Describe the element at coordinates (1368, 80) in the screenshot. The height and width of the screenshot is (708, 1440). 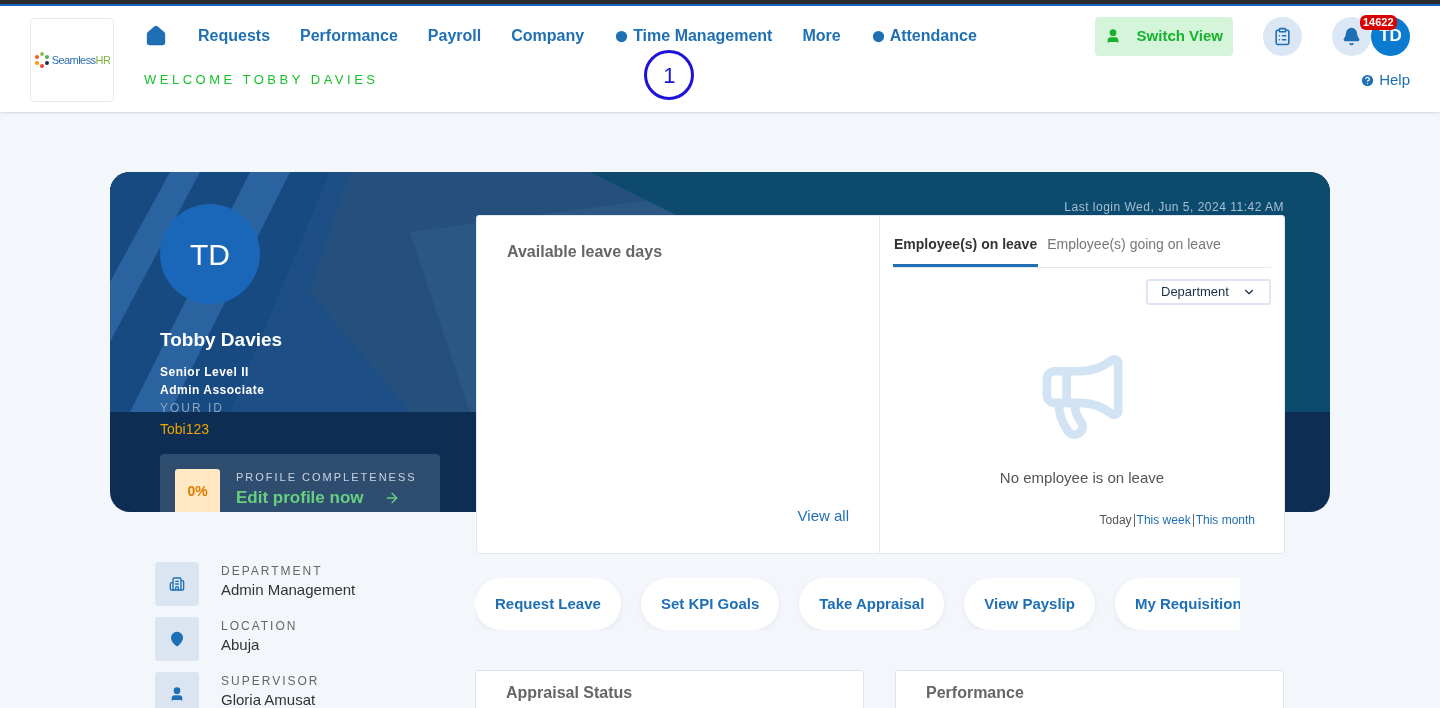
I see `help-icon` at that location.